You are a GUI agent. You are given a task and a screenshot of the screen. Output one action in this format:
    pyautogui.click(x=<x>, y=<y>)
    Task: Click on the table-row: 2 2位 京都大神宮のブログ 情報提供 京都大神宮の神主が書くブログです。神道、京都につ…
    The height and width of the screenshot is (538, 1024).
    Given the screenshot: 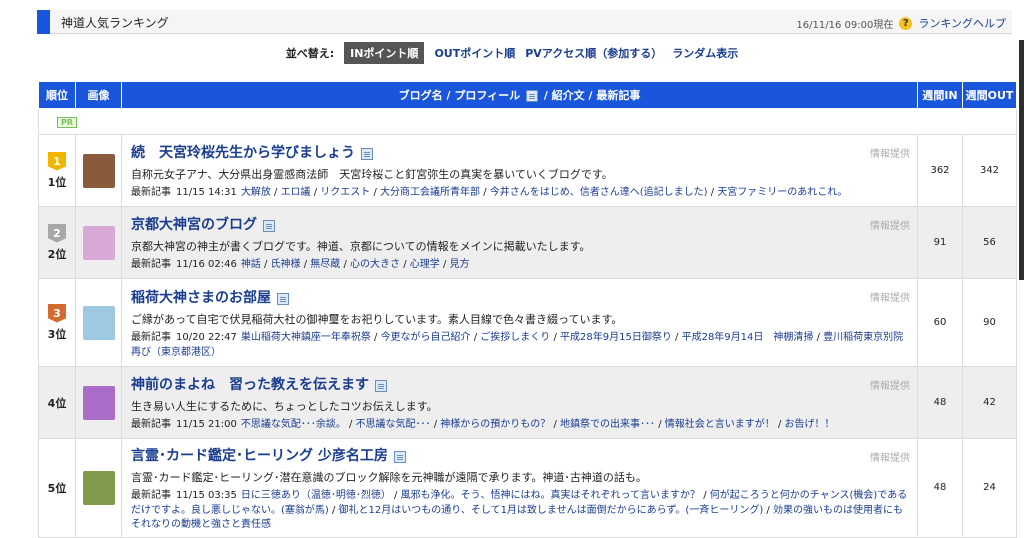 What is the action you would take?
    pyautogui.click(x=527, y=242)
    